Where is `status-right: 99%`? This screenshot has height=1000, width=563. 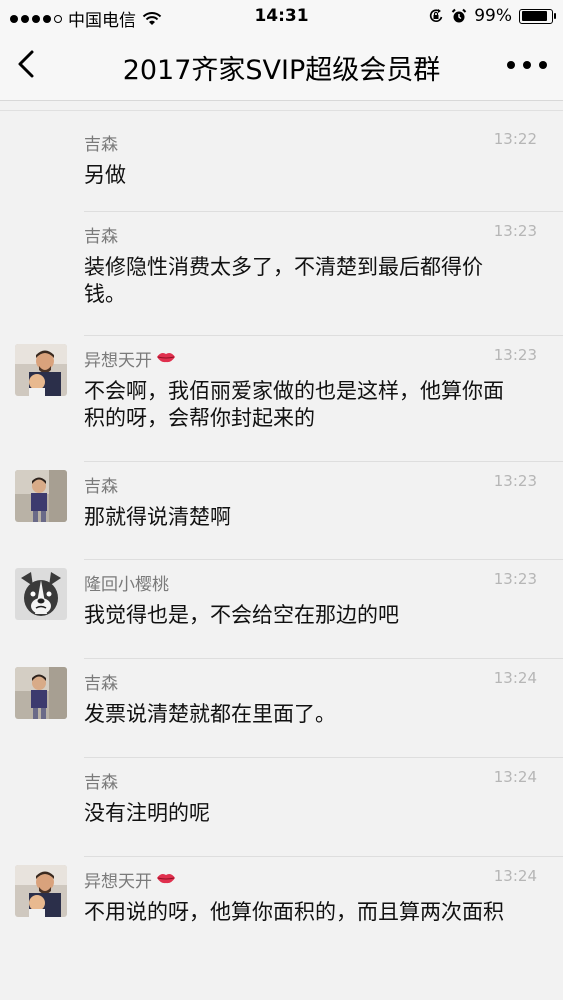 status-right: 99% is located at coordinates (492, 16).